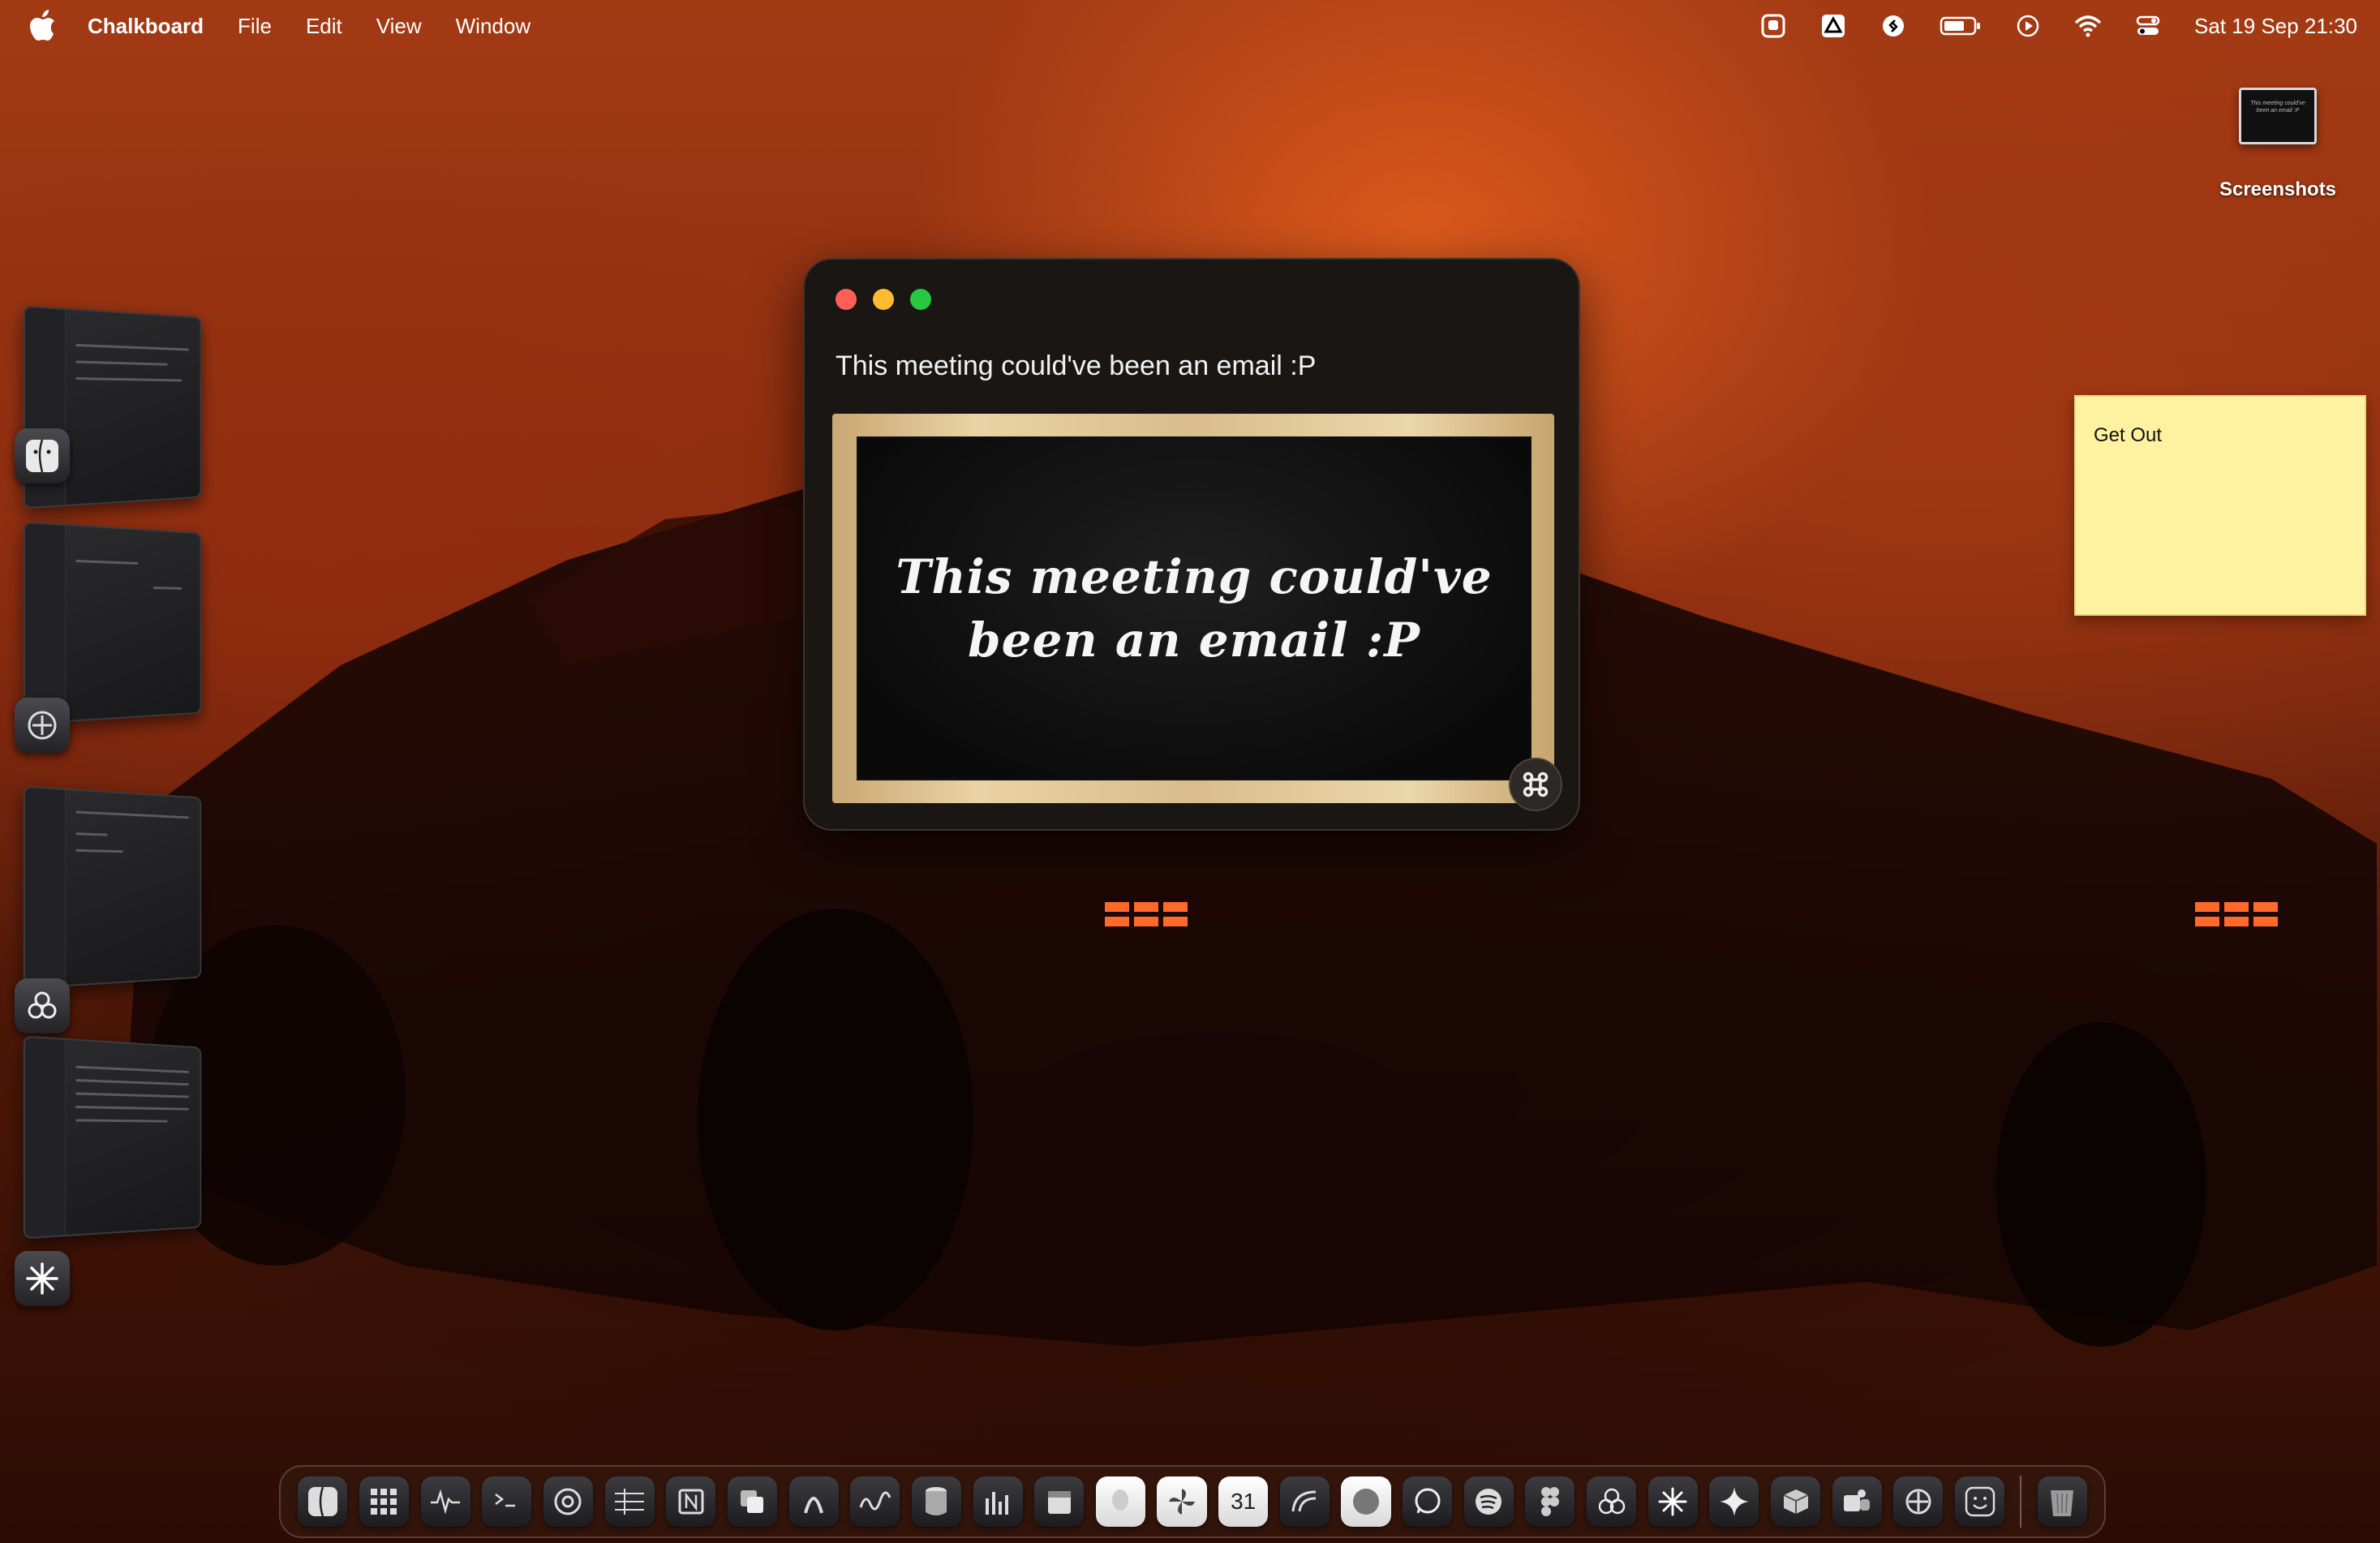 The height and width of the screenshot is (1543, 2380). I want to click on whatsapp-icon, so click(1428, 1501).